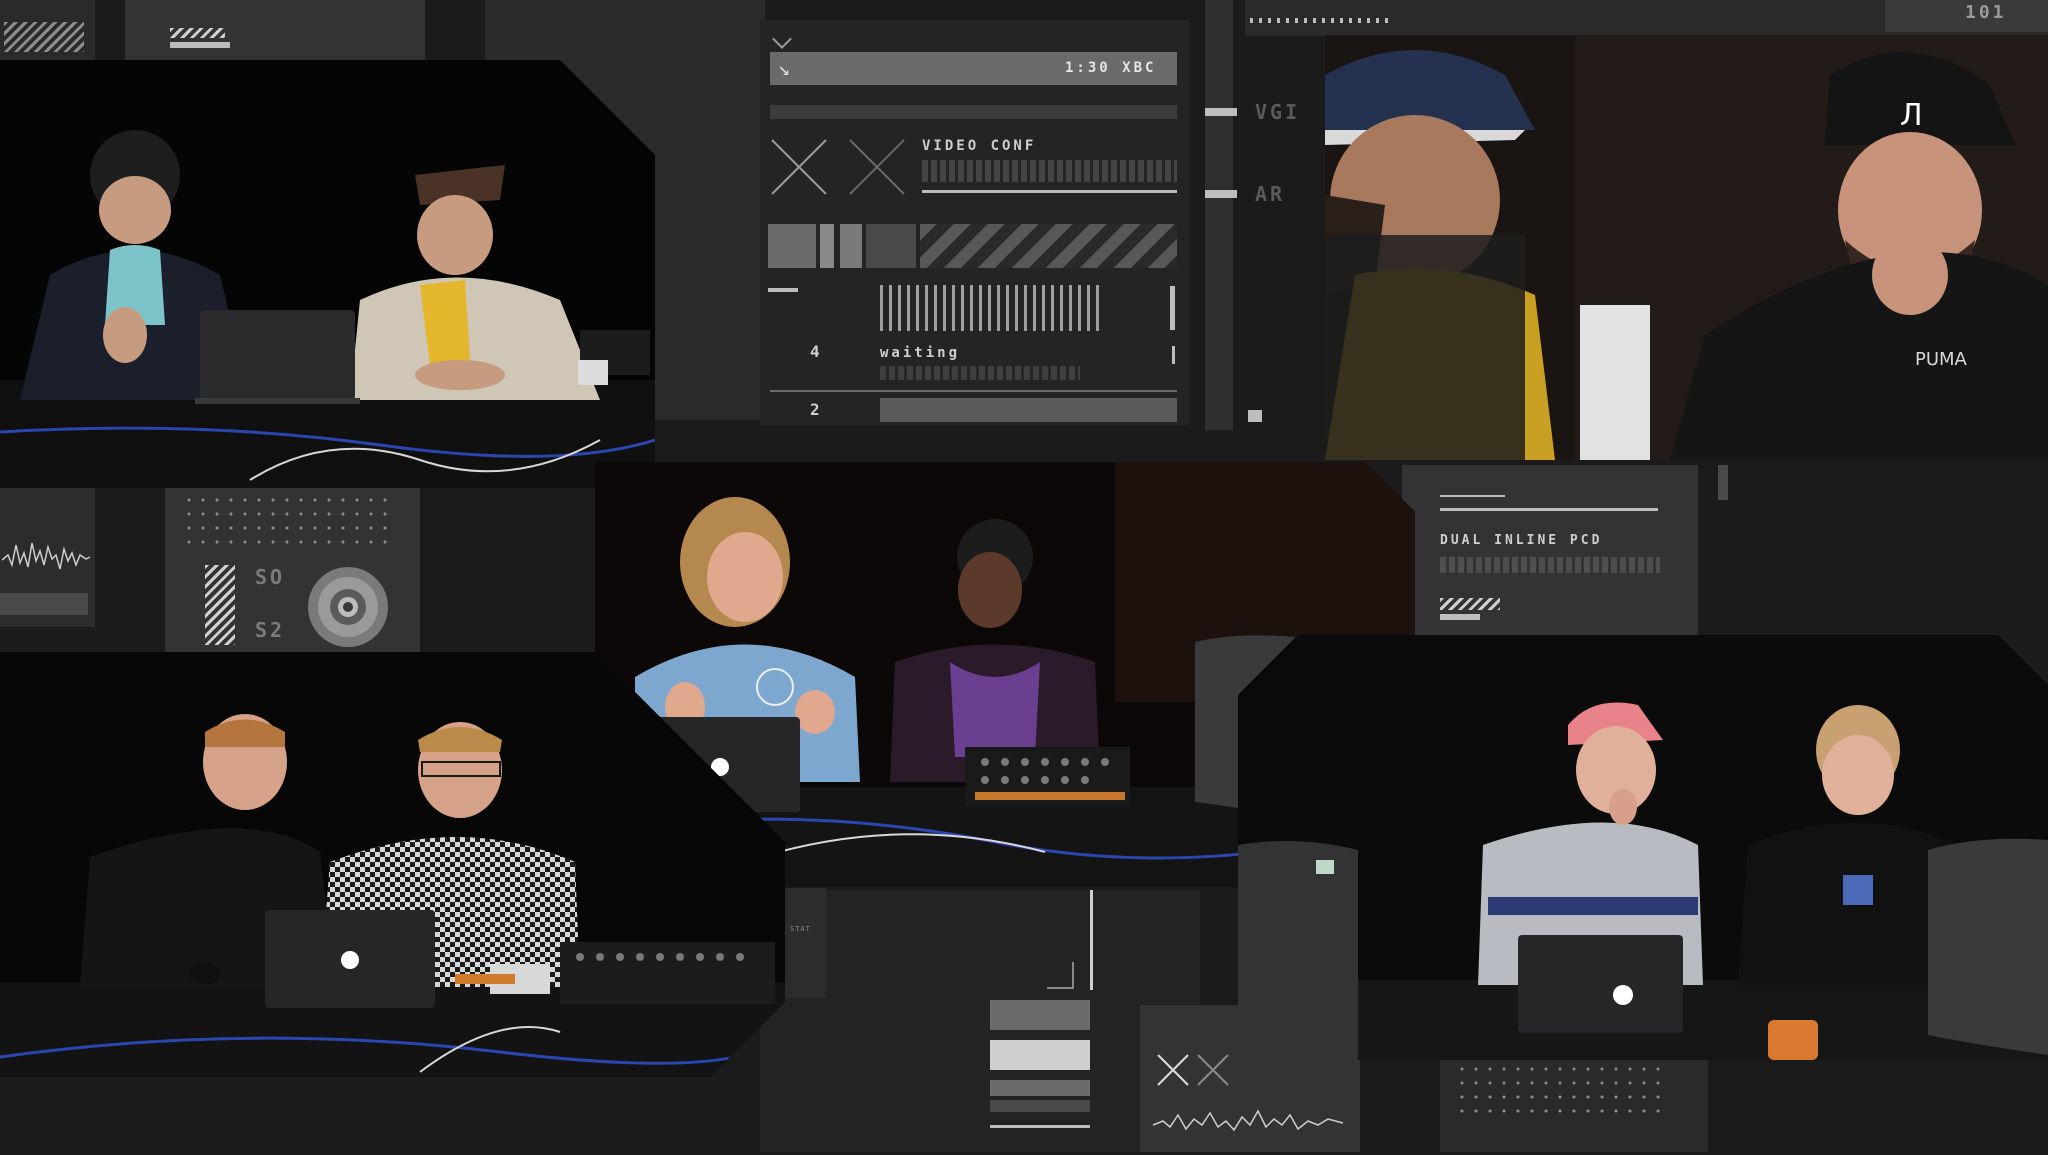 The width and height of the screenshot is (2048, 1155). What do you see at coordinates (1111, 68) in the screenshot?
I see `timecode-label: 1:30 XBC` at bounding box center [1111, 68].